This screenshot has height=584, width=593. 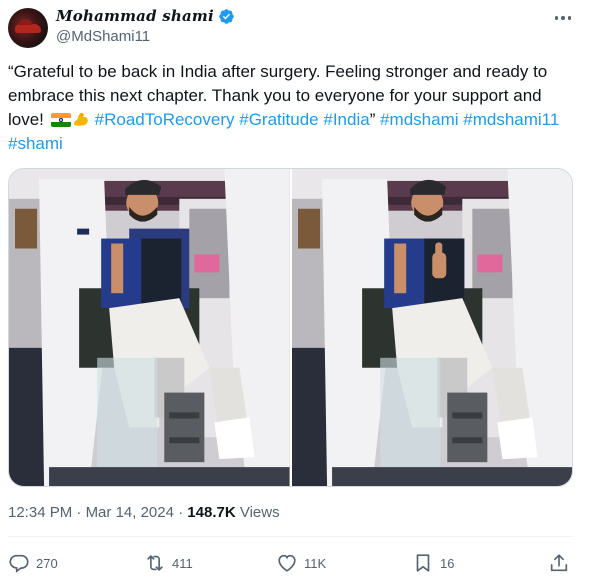 I want to click on action-bar: 270 411 11K 16, so click(x=290, y=563).